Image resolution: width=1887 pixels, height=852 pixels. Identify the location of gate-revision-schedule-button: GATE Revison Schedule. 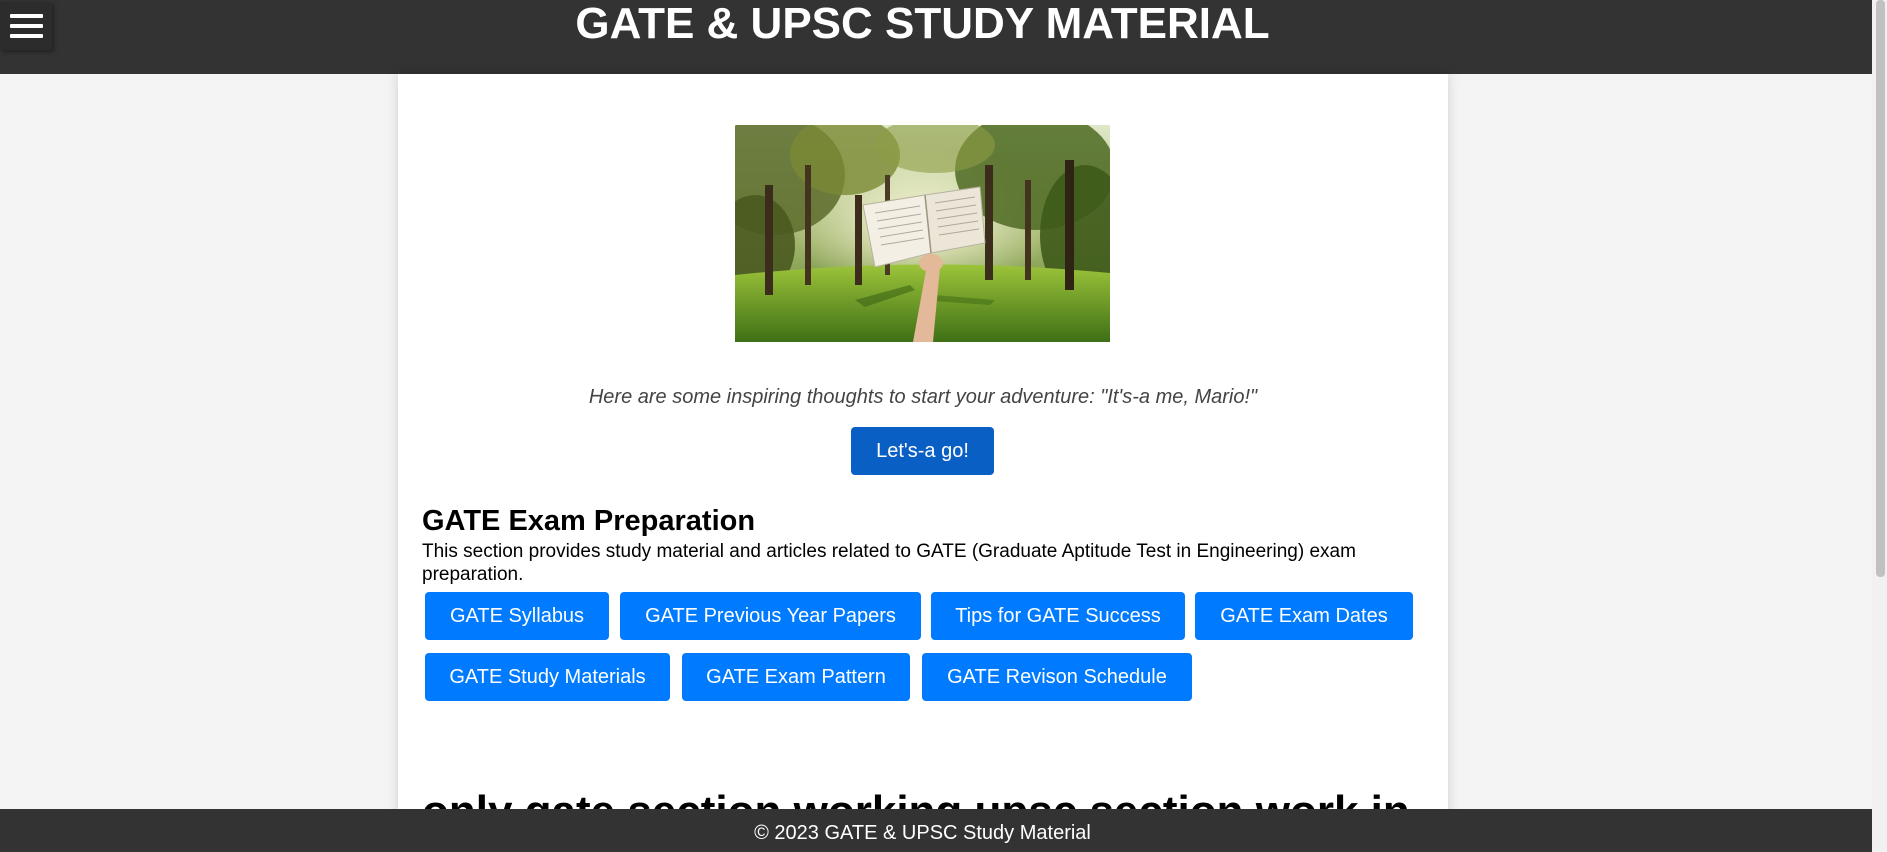
(1057, 677).